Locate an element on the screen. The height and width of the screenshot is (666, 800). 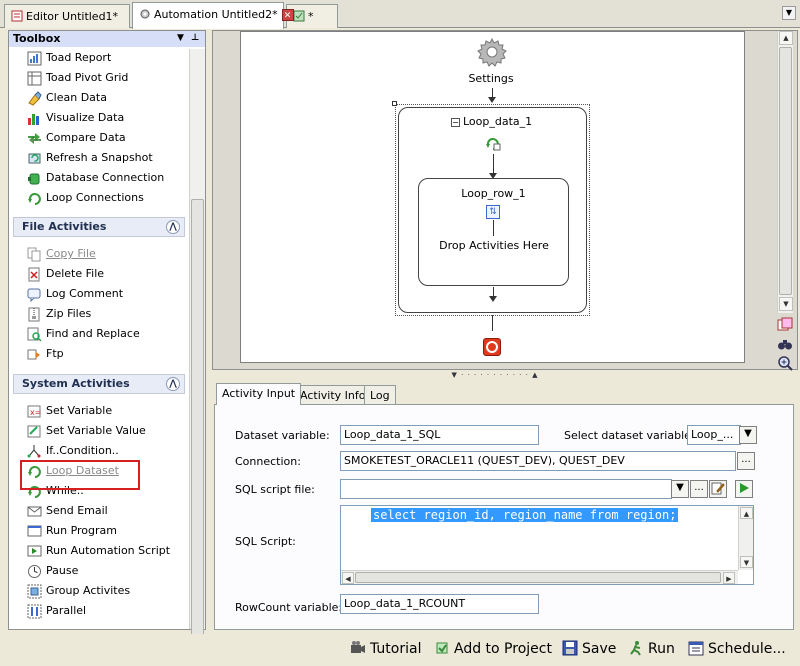
sql-editor-vscrollbar: ▲ ▼ is located at coordinates (745, 538).